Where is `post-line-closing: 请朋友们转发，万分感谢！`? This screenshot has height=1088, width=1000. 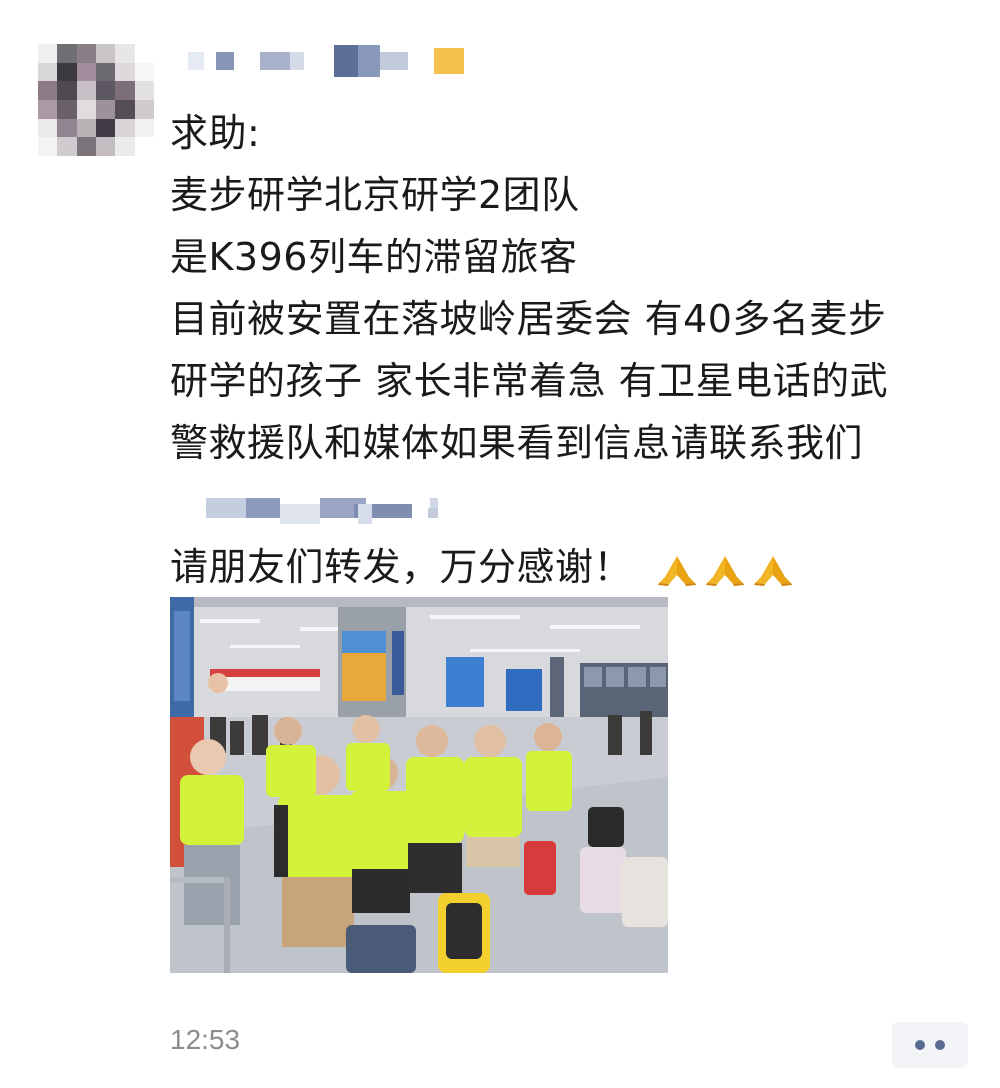 post-line-closing: 请朋友们转发，万分感谢！ is located at coordinates (570, 567).